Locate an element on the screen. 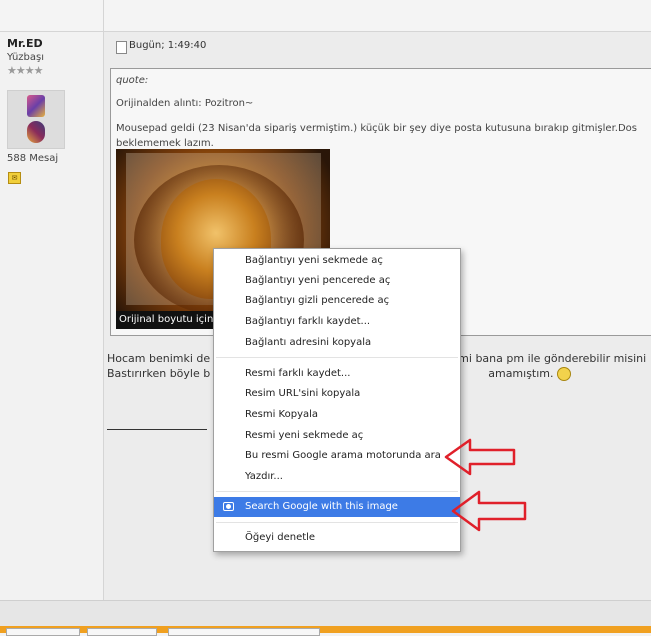 The image size is (651, 636). menu-item-open-link-new-tab: Bağlantıyı yeni sekmede aç is located at coordinates (337, 261).